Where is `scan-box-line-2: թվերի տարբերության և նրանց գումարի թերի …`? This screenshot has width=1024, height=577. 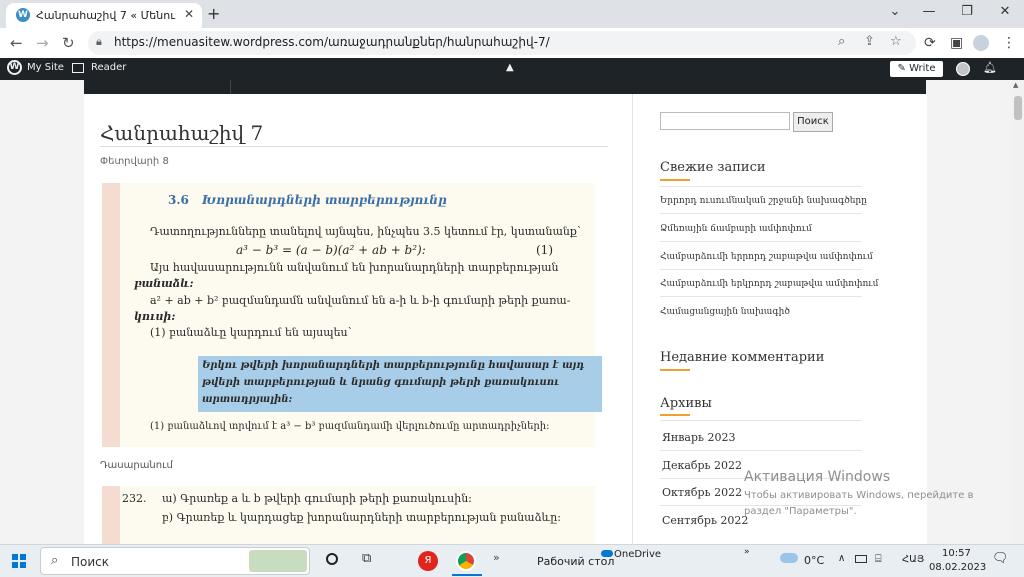
scan-box-line-2: թվերի տարբերության և նրանց գումարի թերի … is located at coordinates (381, 382).